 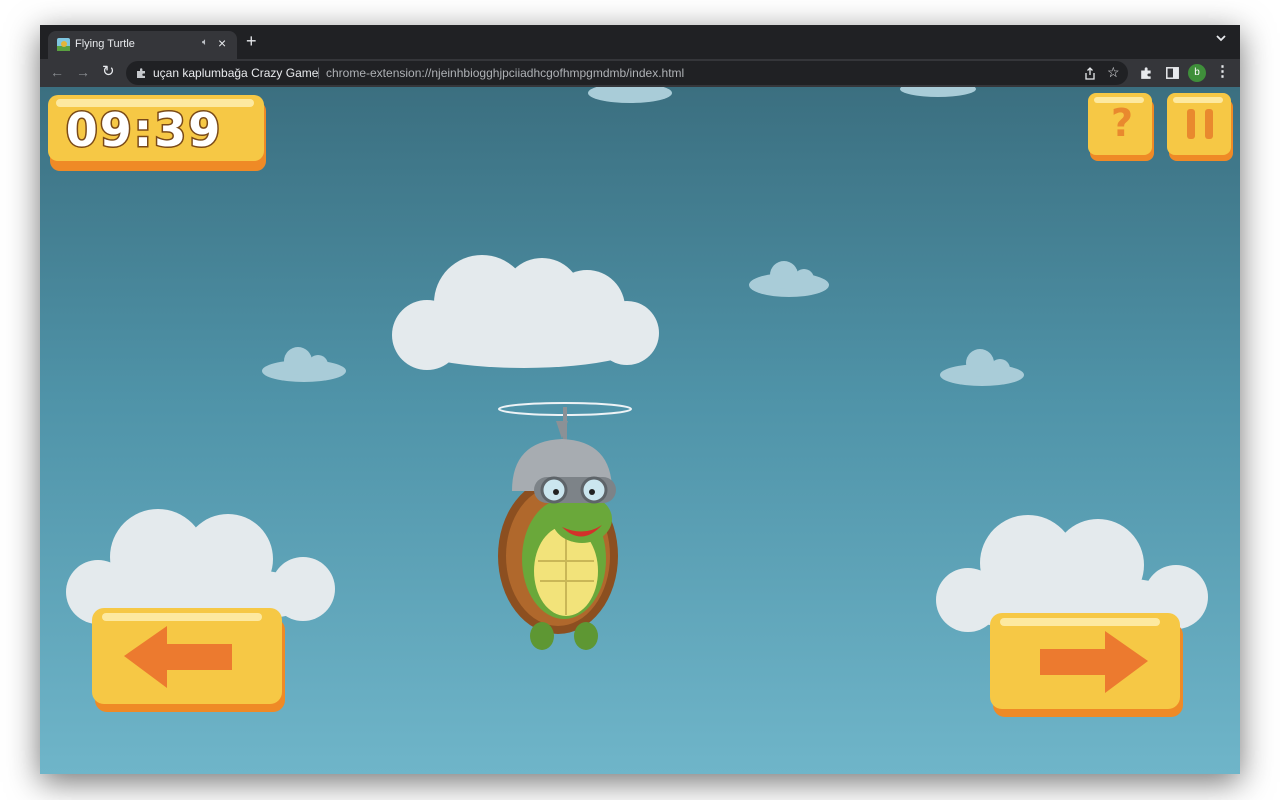 I want to click on help-button: ?, so click(x=1122, y=127).